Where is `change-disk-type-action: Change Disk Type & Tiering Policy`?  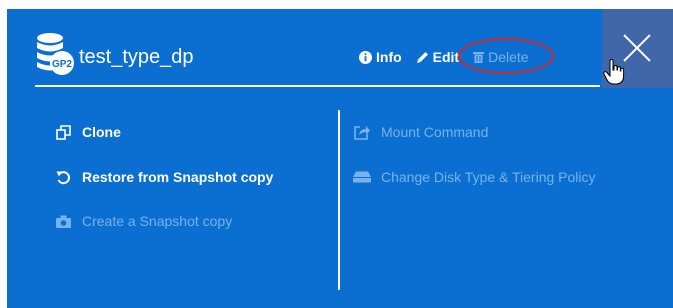 change-disk-type-action: Change Disk Type & Tiering Policy is located at coordinates (474, 177).